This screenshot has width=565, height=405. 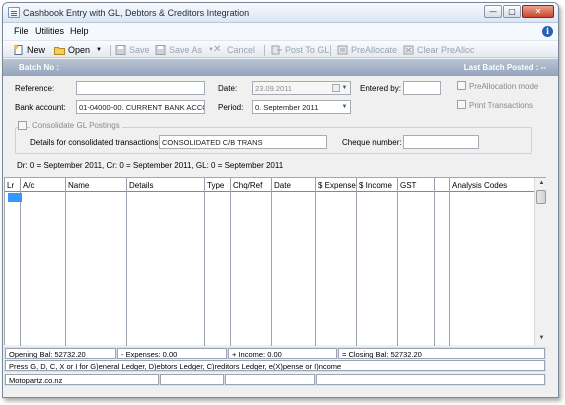 I want to click on date-label: Date:, so click(x=228, y=88).